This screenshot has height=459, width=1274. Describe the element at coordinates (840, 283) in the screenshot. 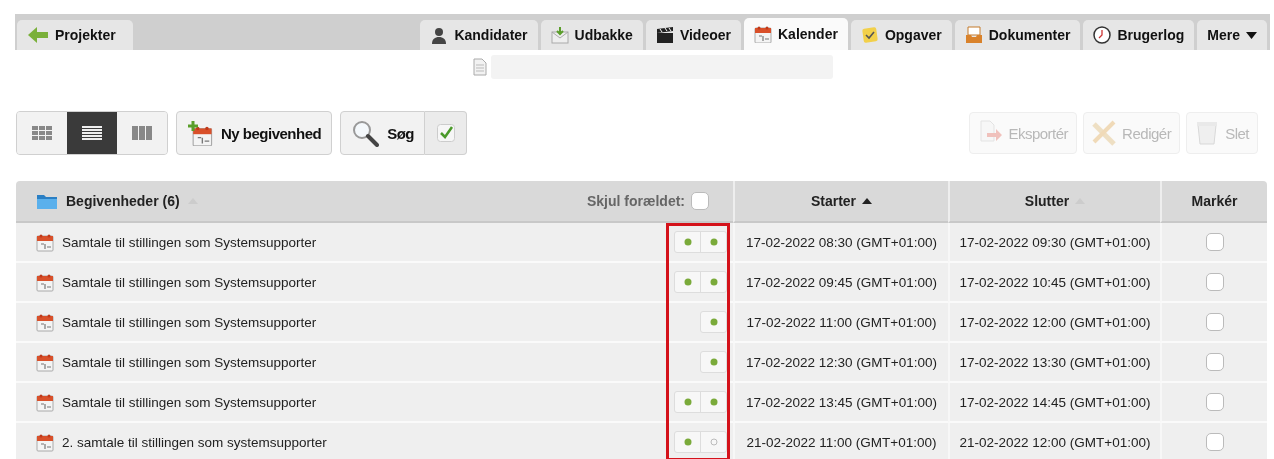

I see `table-cell: 17-02-2022 09:45 (GMT+01:00)` at that location.